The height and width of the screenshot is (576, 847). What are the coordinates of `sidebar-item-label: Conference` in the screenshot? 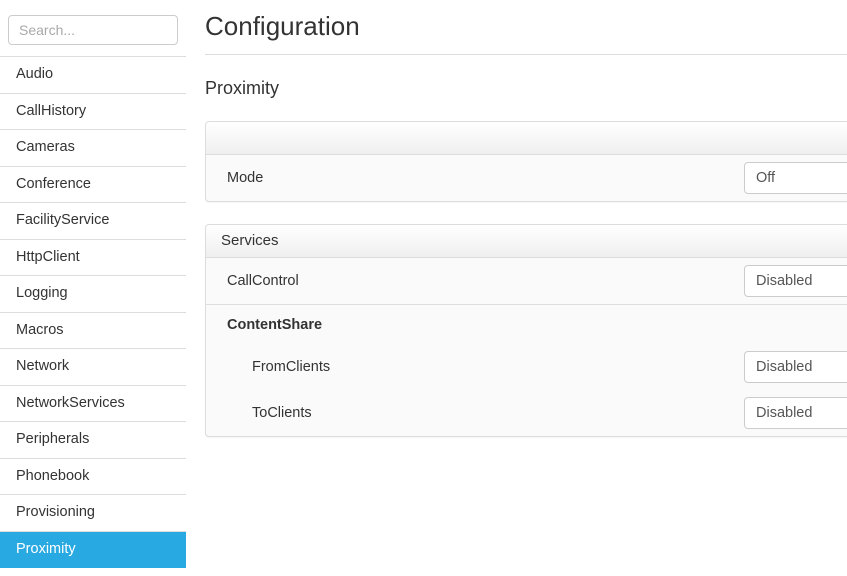 It's located at (53, 183).